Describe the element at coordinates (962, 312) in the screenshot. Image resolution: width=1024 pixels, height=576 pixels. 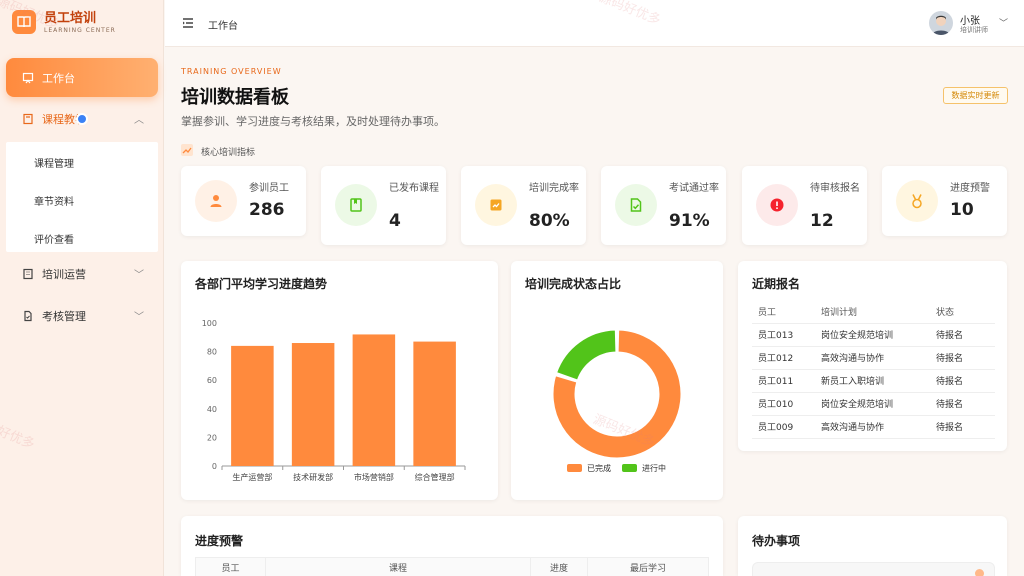
I see `column-header: 状态` at that location.